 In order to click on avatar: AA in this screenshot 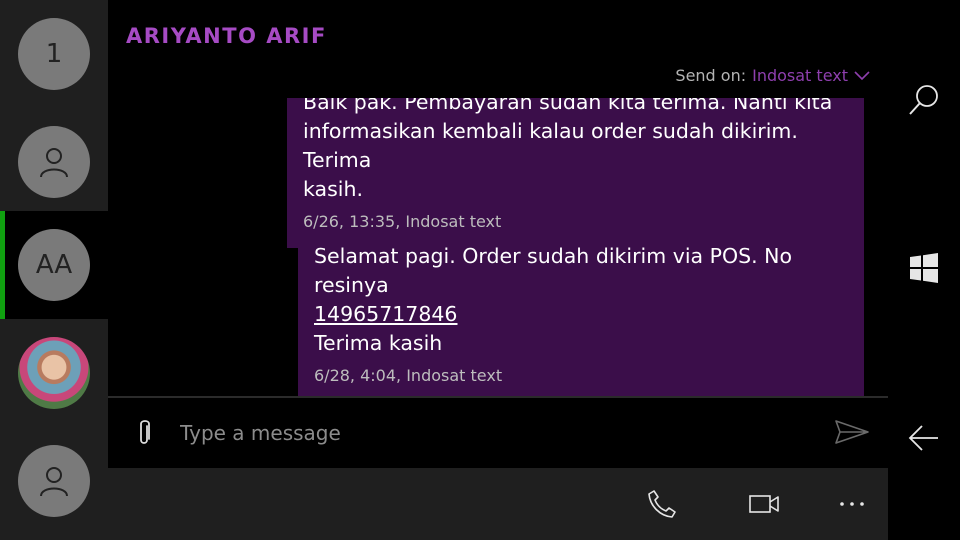, I will do `click(54, 265)`.